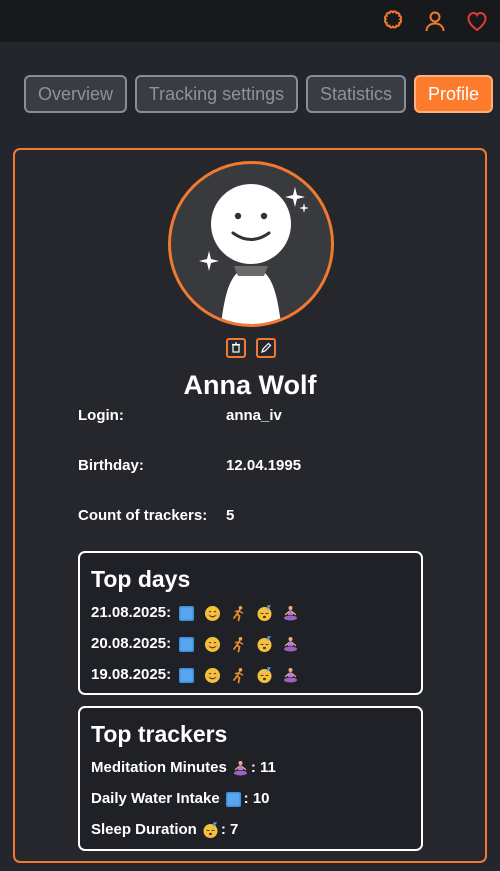 This screenshot has height=871, width=500. I want to click on top-tracker-row: Daily Water Intake : 10, so click(180, 799).